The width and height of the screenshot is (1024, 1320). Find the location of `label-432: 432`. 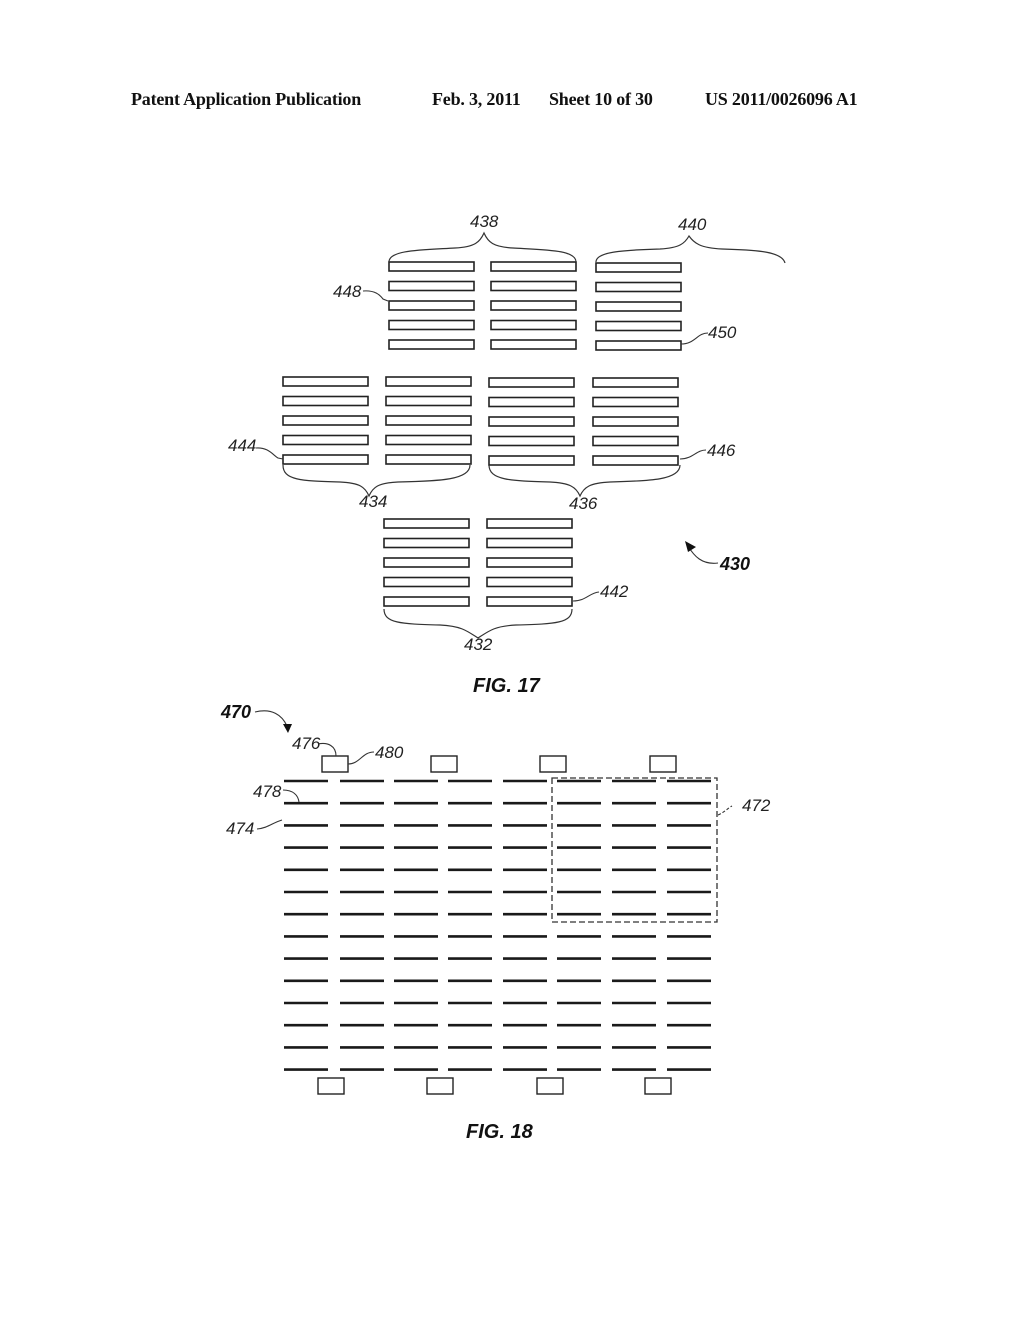

label-432: 432 is located at coordinates (478, 644).